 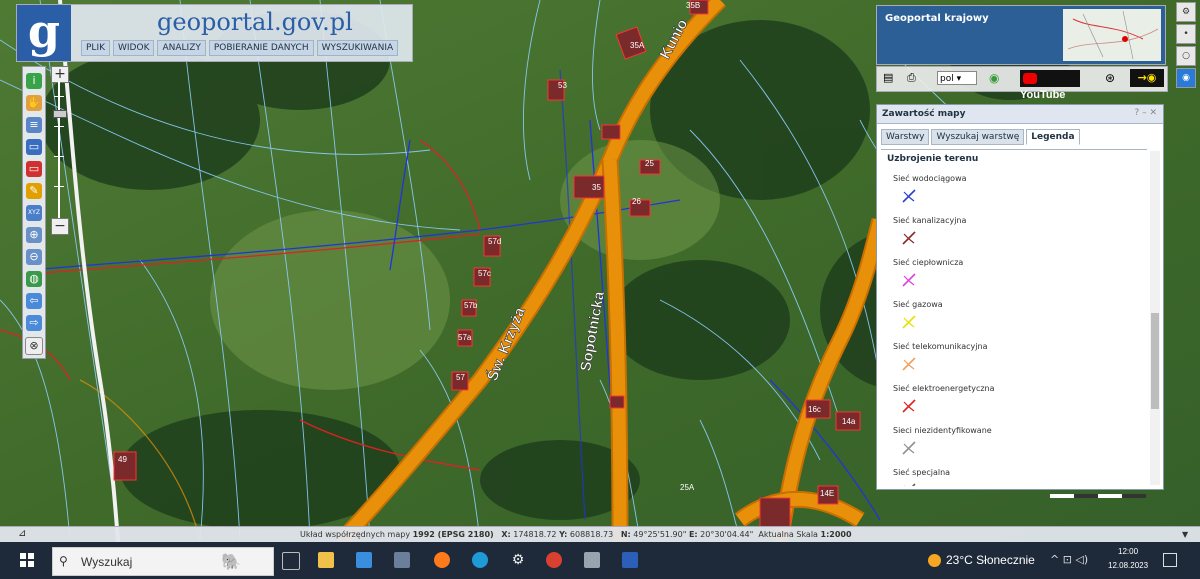 What do you see at coordinates (944, 388) in the screenshot?
I see `legend-item-label: Sieć elektroenergetyczna` at bounding box center [944, 388].